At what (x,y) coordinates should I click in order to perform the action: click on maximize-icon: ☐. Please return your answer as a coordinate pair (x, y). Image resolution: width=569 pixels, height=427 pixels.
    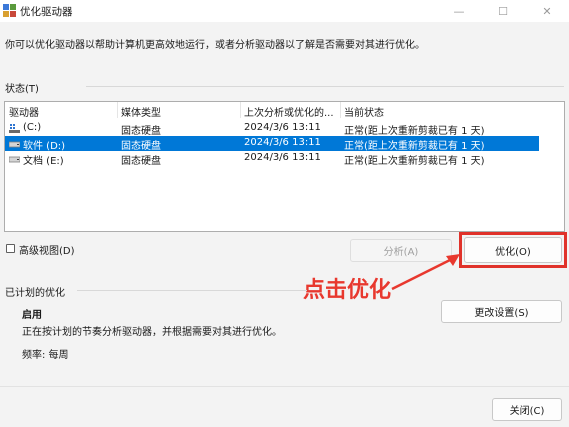
    Looking at the image, I should click on (503, 11).